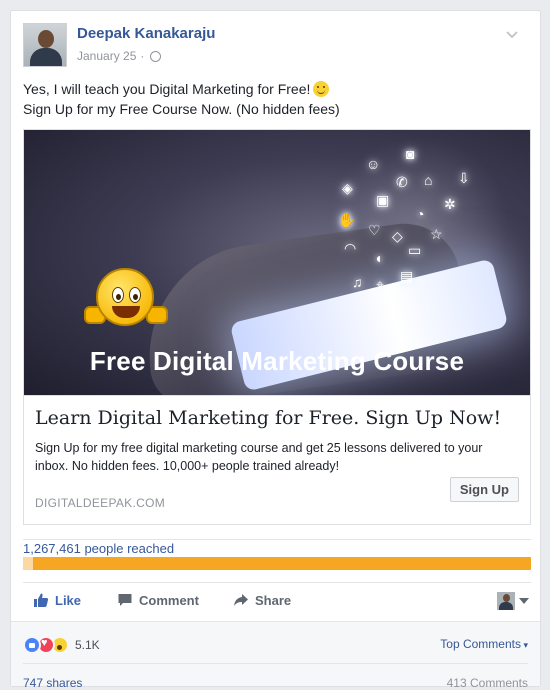  I want to click on camera-icon: ◙, so click(410, 154).